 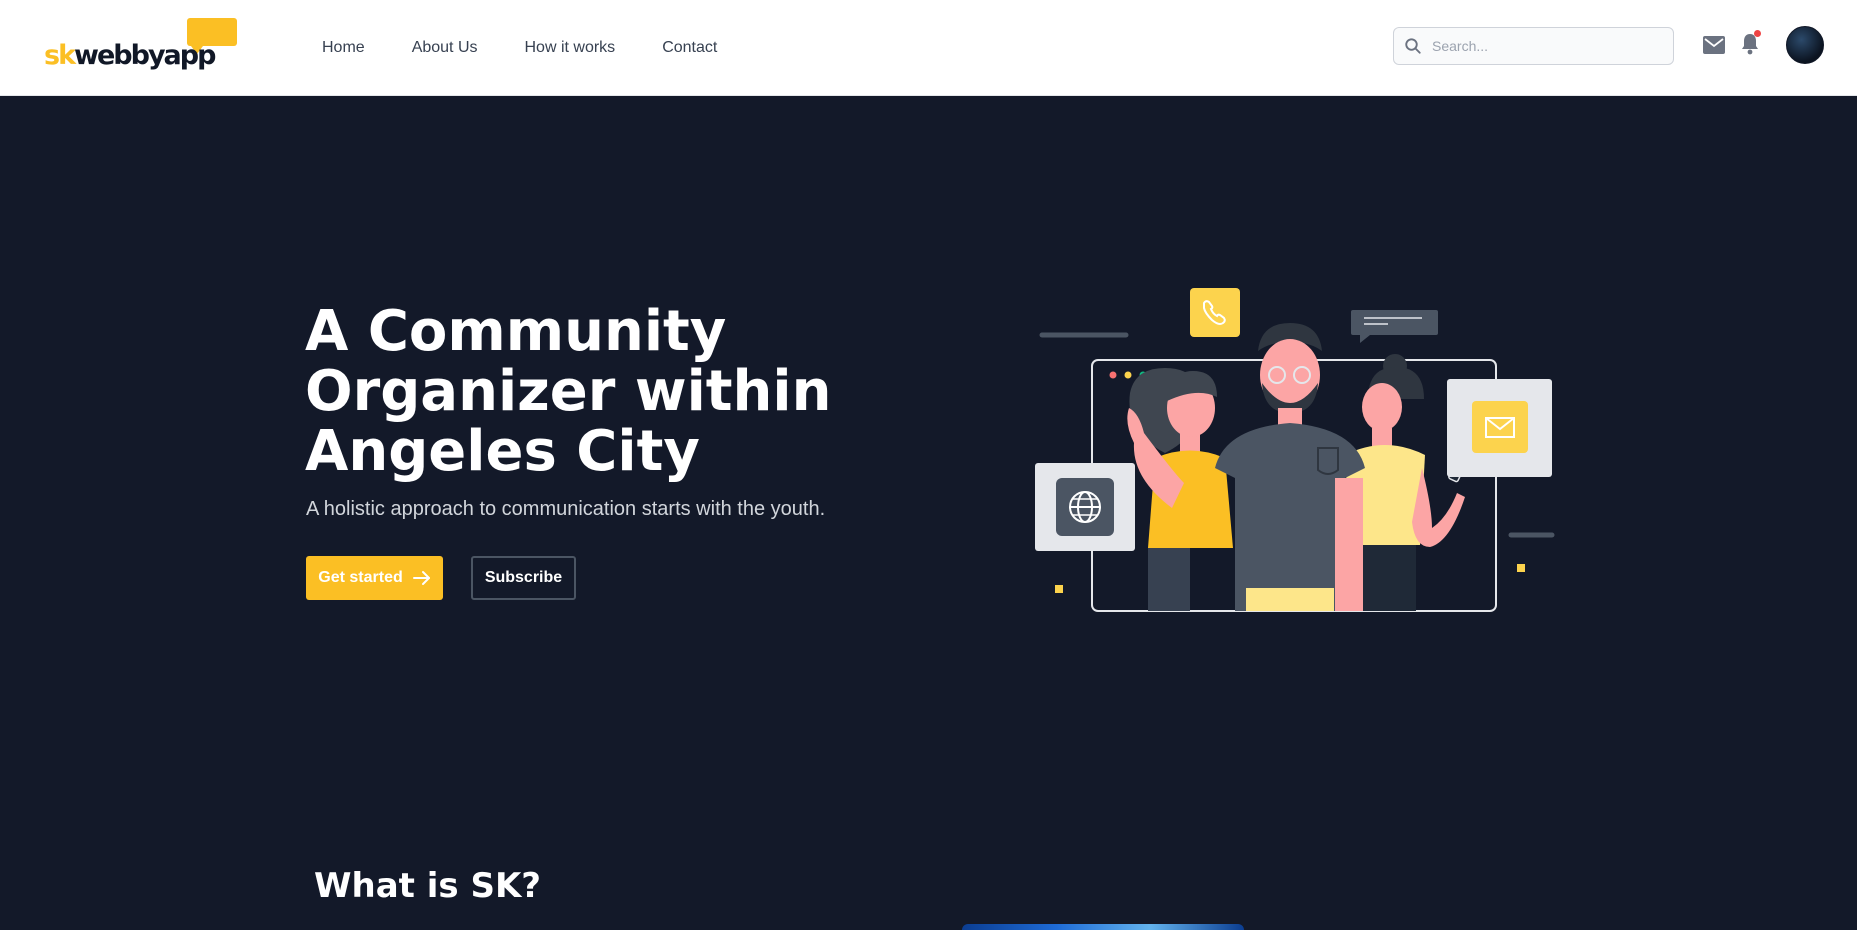 What do you see at coordinates (1413, 46) in the screenshot?
I see `search-icon` at bounding box center [1413, 46].